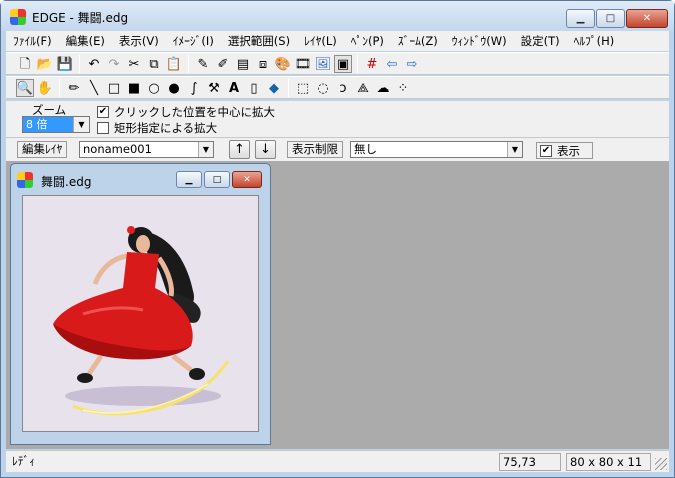 The width and height of the screenshot is (675, 478). I want to click on copy-icon: ⧉, so click(154, 64).